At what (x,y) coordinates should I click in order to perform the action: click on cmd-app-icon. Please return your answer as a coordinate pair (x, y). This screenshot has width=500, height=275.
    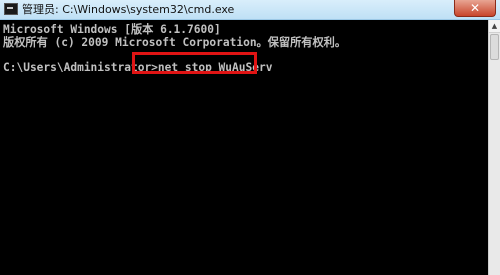
    Looking at the image, I should click on (11, 9).